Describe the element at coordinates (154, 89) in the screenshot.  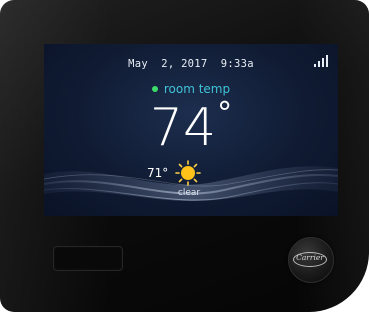
I see `status-dot-icon` at that location.